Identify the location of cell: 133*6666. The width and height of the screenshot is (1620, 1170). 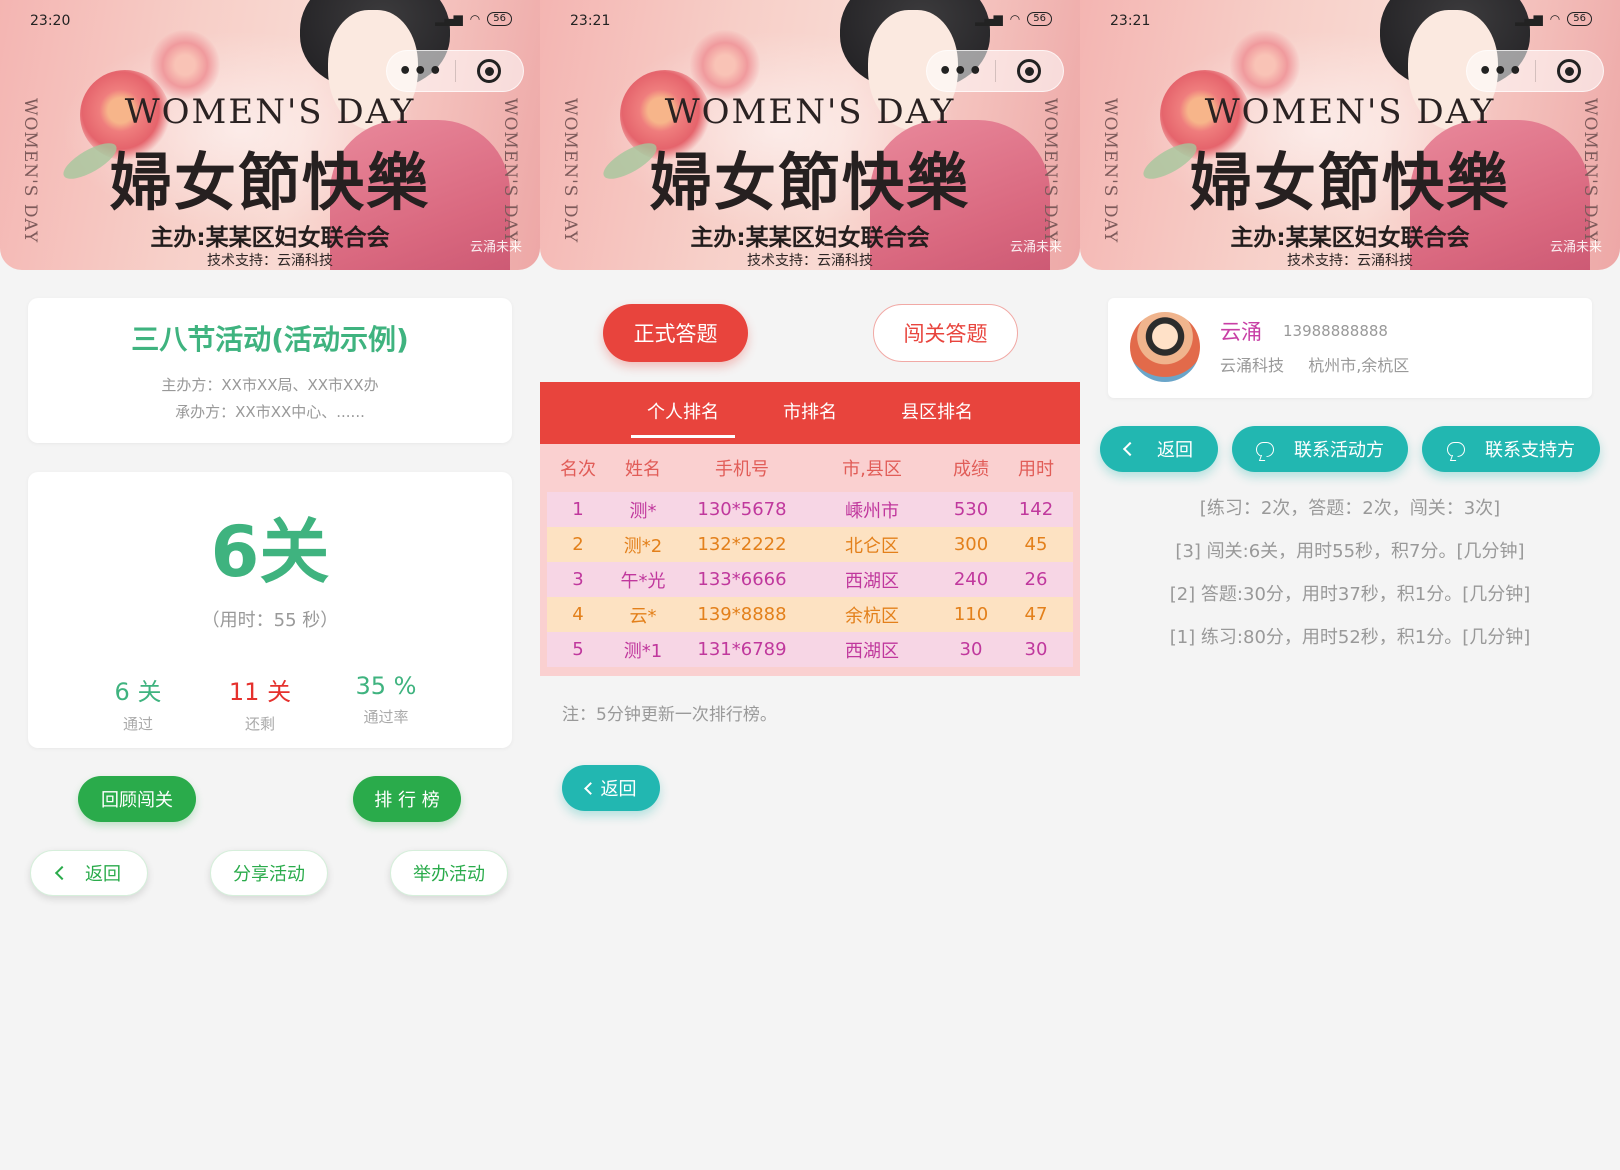
(742, 579).